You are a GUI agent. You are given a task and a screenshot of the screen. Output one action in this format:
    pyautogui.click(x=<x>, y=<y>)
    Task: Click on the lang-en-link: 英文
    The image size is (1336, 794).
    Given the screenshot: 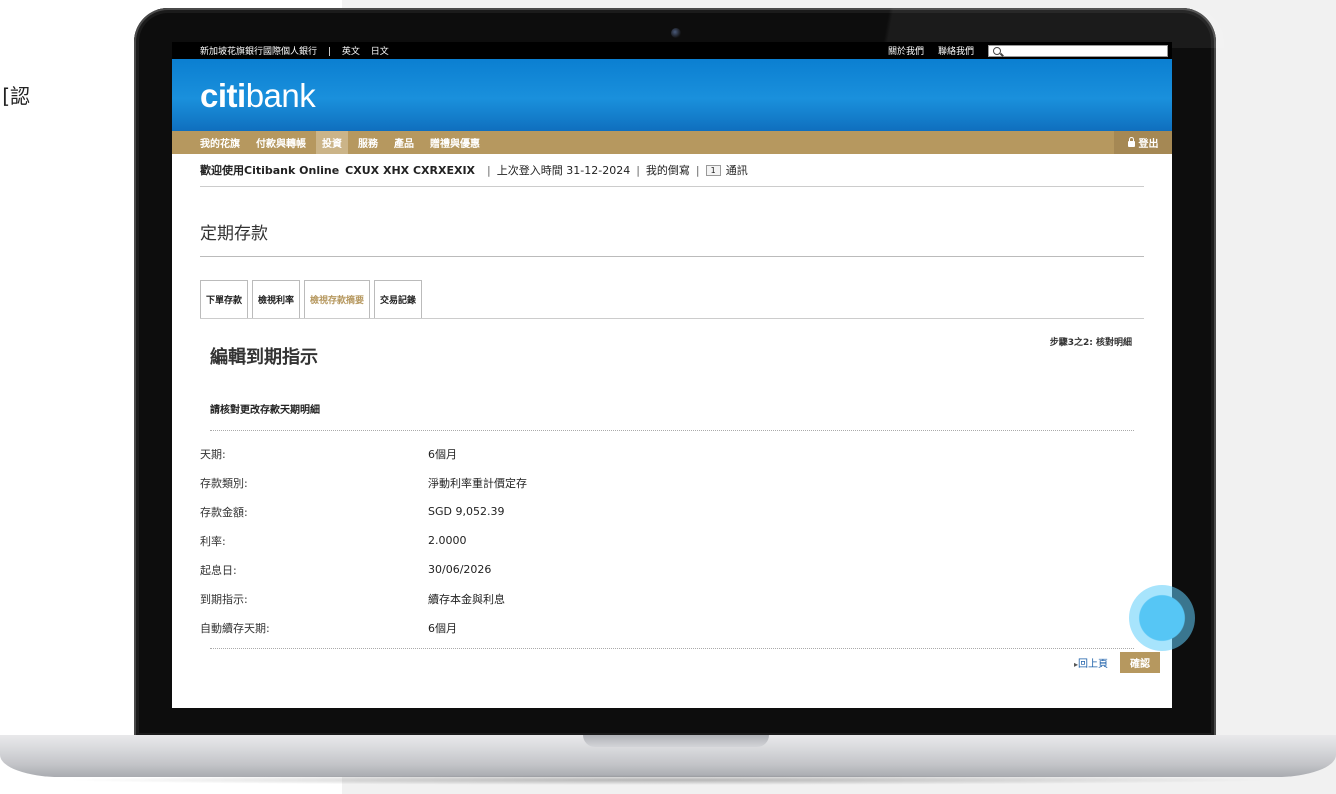 What is the action you would take?
    pyautogui.click(x=351, y=52)
    